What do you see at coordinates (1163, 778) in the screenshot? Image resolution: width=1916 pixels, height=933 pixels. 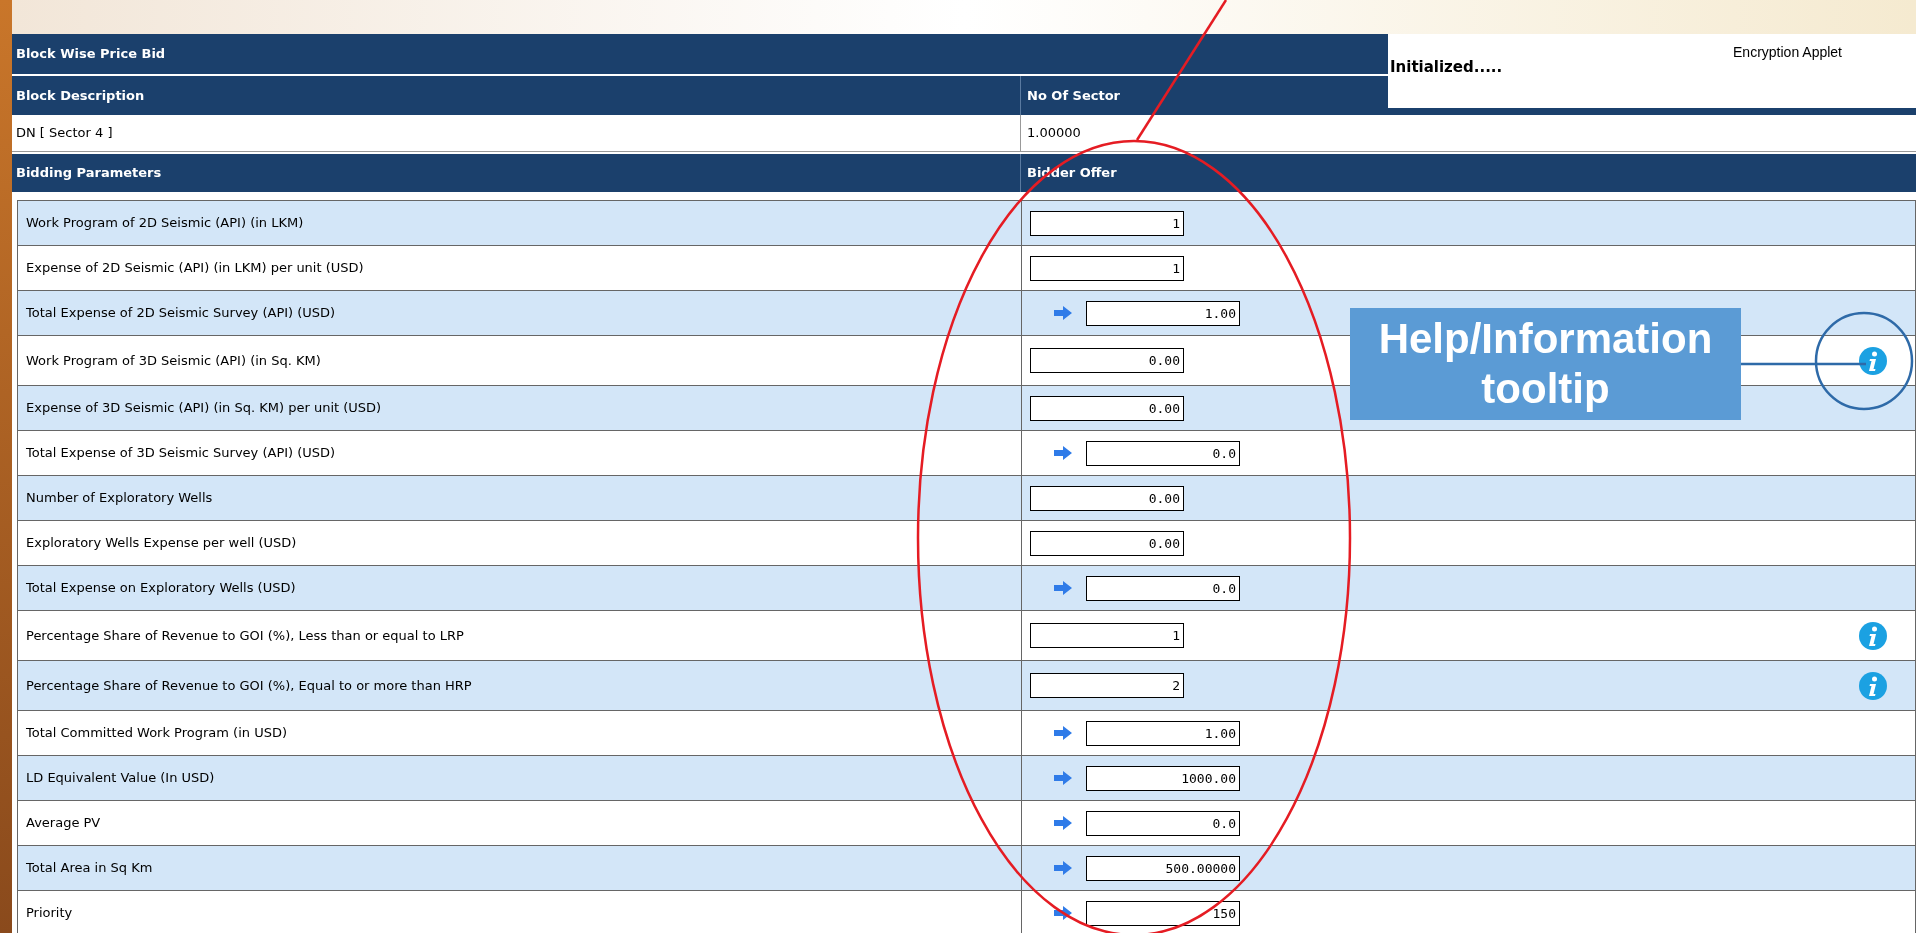 I see `input-field: 1000.00` at bounding box center [1163, 778].